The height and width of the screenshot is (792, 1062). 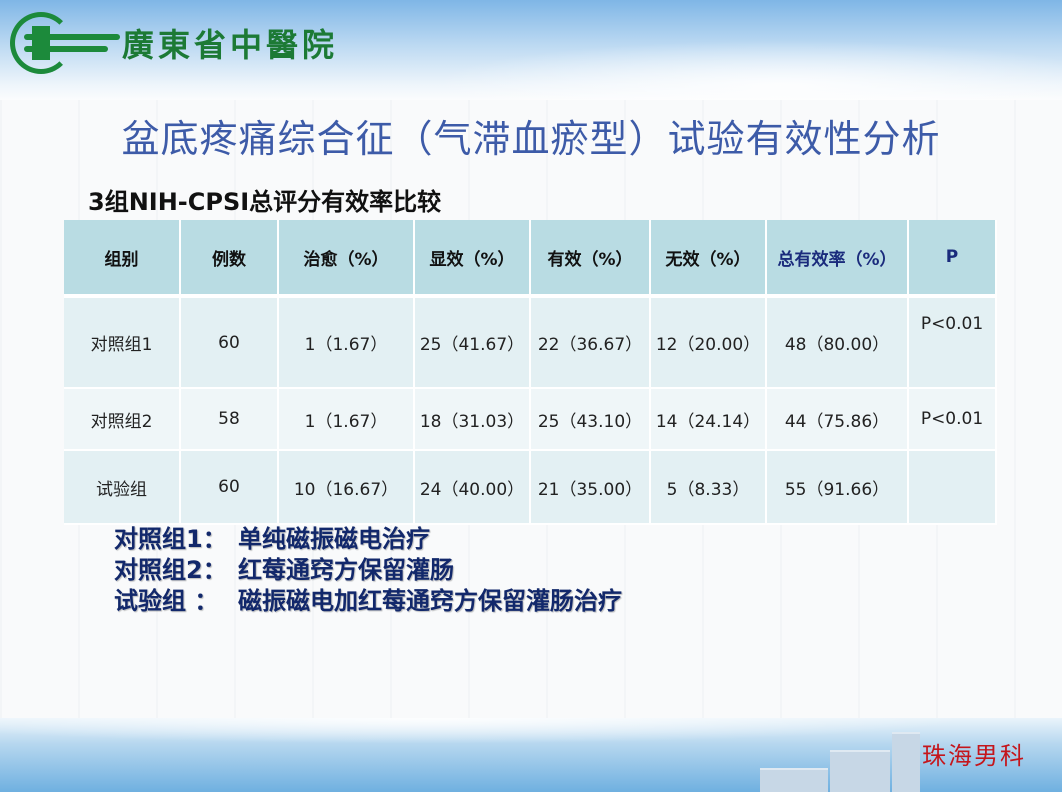 What do you see at coordinates (65, 43) in the screenshot?
I see `hospital-cross-logo-icon` at bounding box center [65, 43].